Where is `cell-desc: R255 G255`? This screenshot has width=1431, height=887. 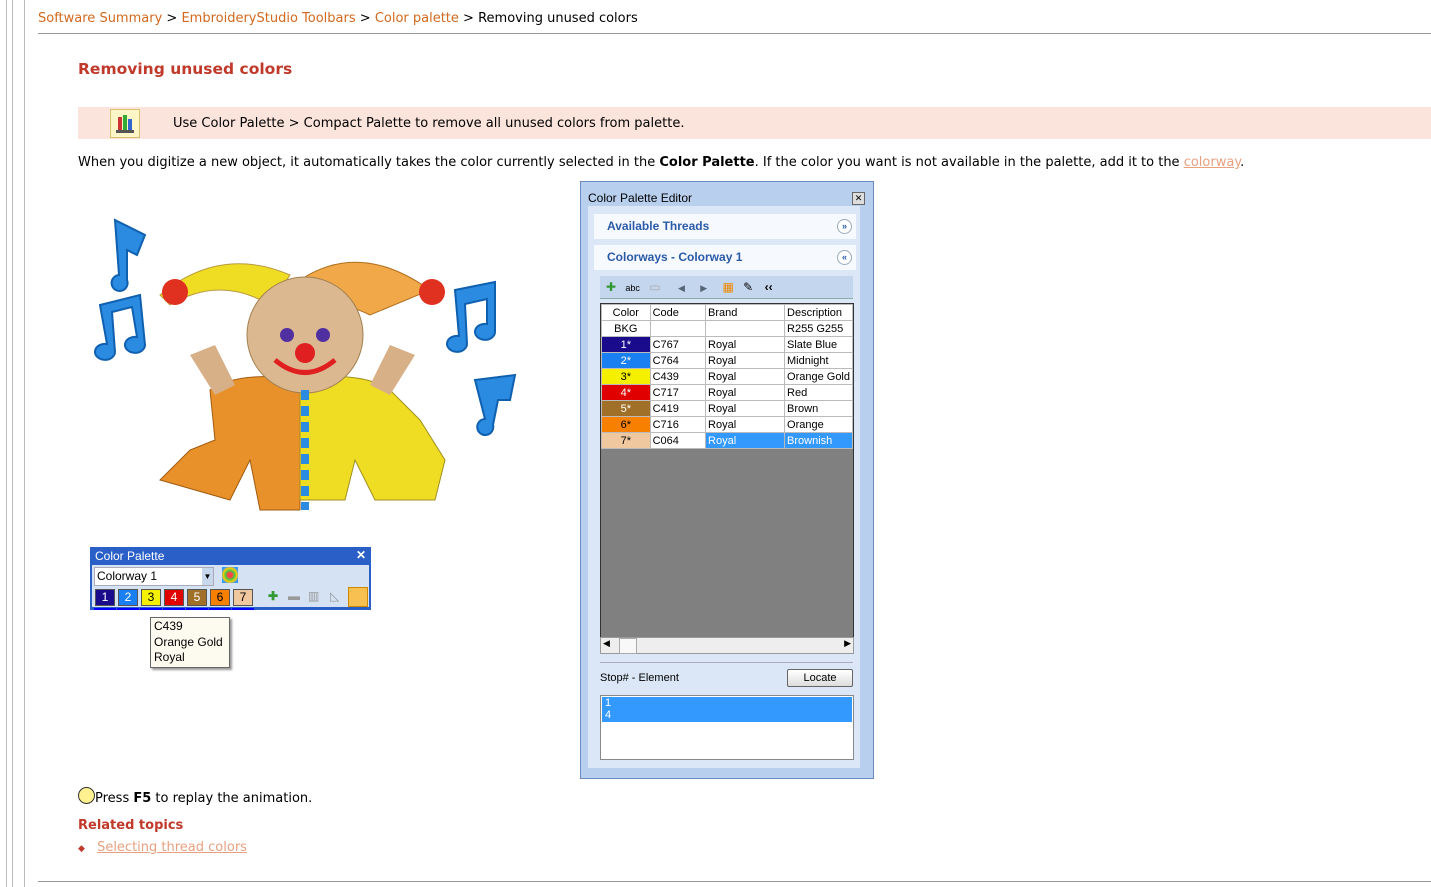 cell-desc: R255 G255 is located at coordinates (818, 328).